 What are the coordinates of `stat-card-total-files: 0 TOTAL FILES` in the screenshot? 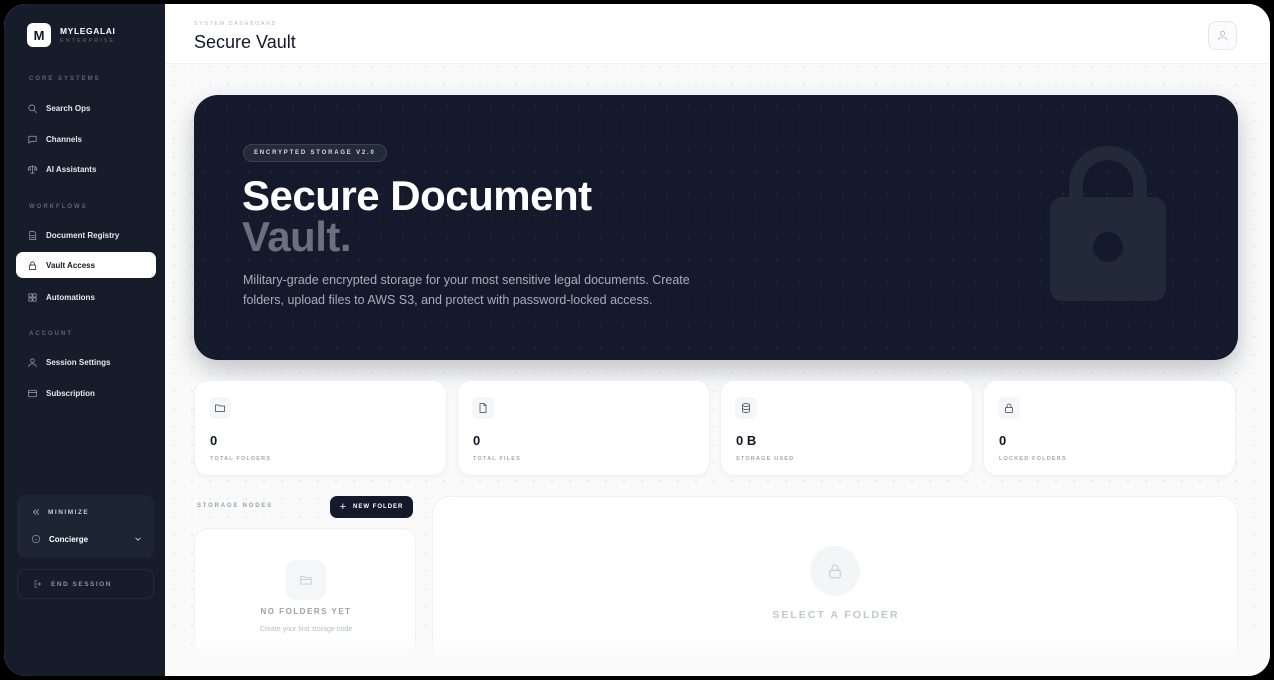 It's located at (583, 428).